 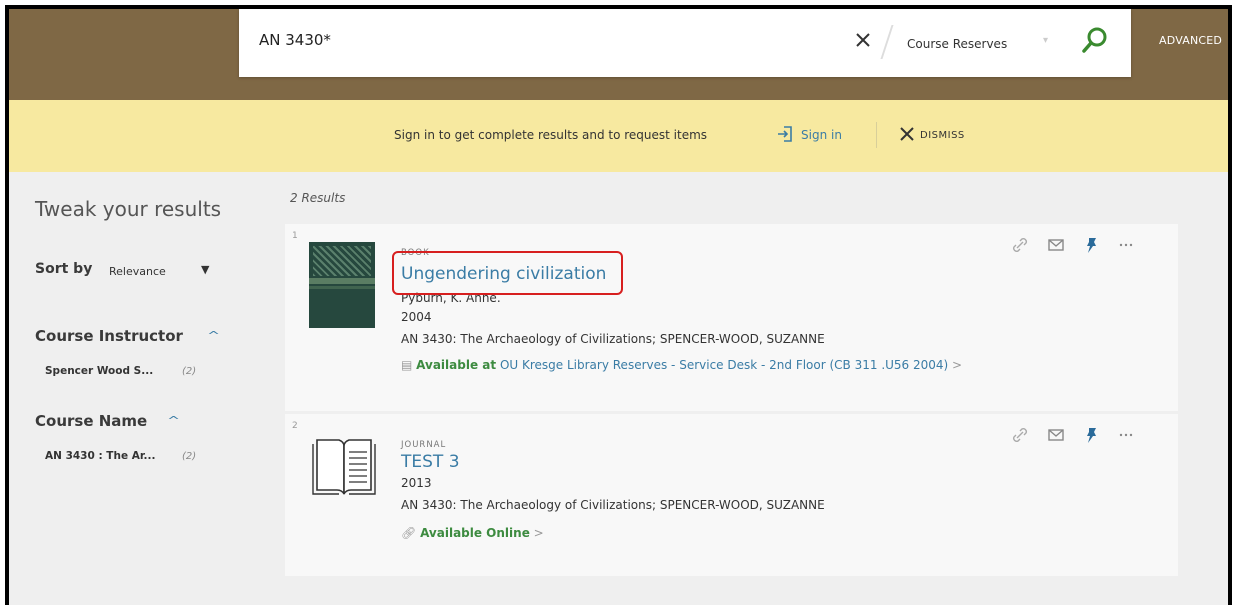 What do you see at coordinates (416, 483) in the screenshot?
I see `result-year: 2013` at bounding box center [416, 483].